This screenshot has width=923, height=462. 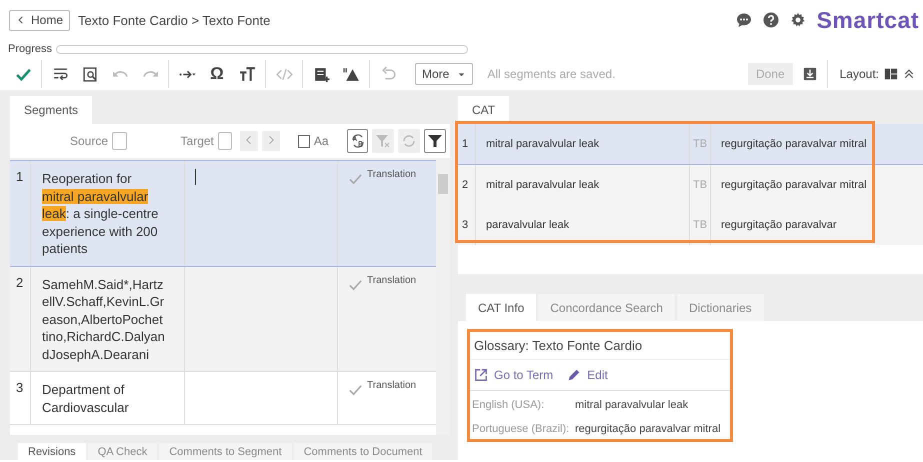 What do you see at coordinates (223, 213) in the screenshot?
I see `segment-row: 1 Reoperation for mitral paravalvular leak: a single-centre experience with 200 patients Translation` at bounding box center [223, 213].